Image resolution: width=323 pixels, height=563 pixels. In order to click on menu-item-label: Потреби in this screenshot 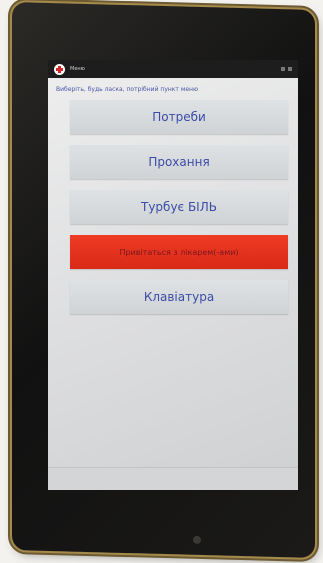, I will do `click(179, 117)`.